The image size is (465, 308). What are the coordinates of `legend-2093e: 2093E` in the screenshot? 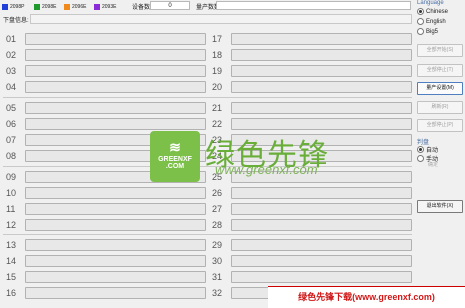 It's located at (105, 7).